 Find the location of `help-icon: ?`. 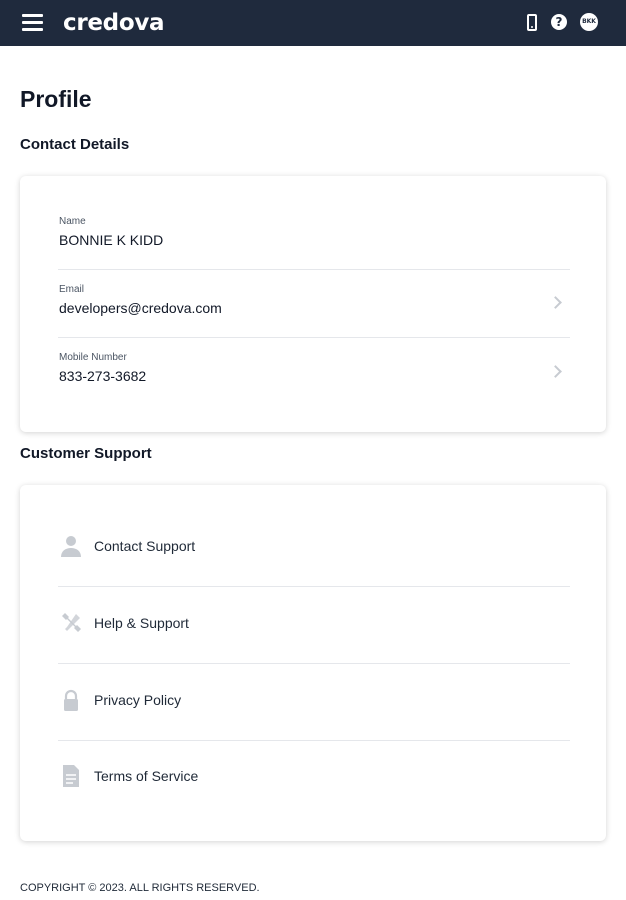

help-icon: ? is located at coordinates (559, 22).